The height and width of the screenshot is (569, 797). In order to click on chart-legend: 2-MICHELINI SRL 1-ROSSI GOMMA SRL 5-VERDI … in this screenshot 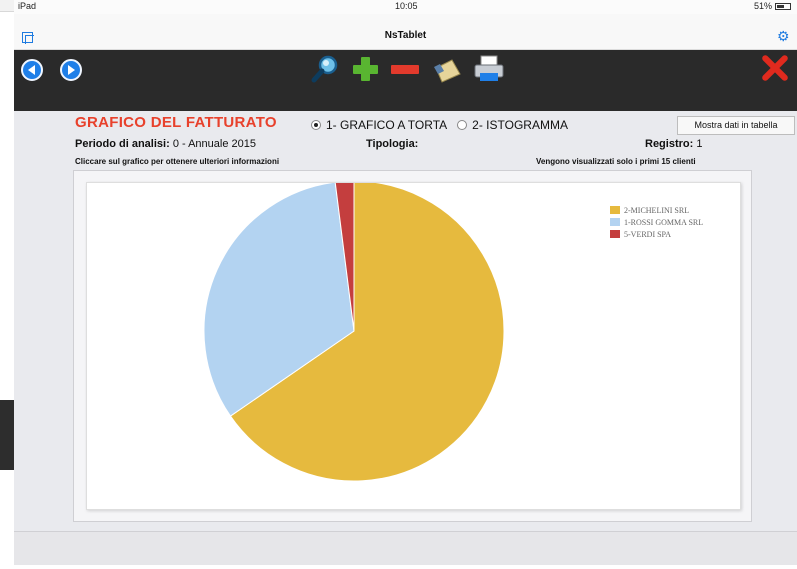, I will do `click(656, 222)`.